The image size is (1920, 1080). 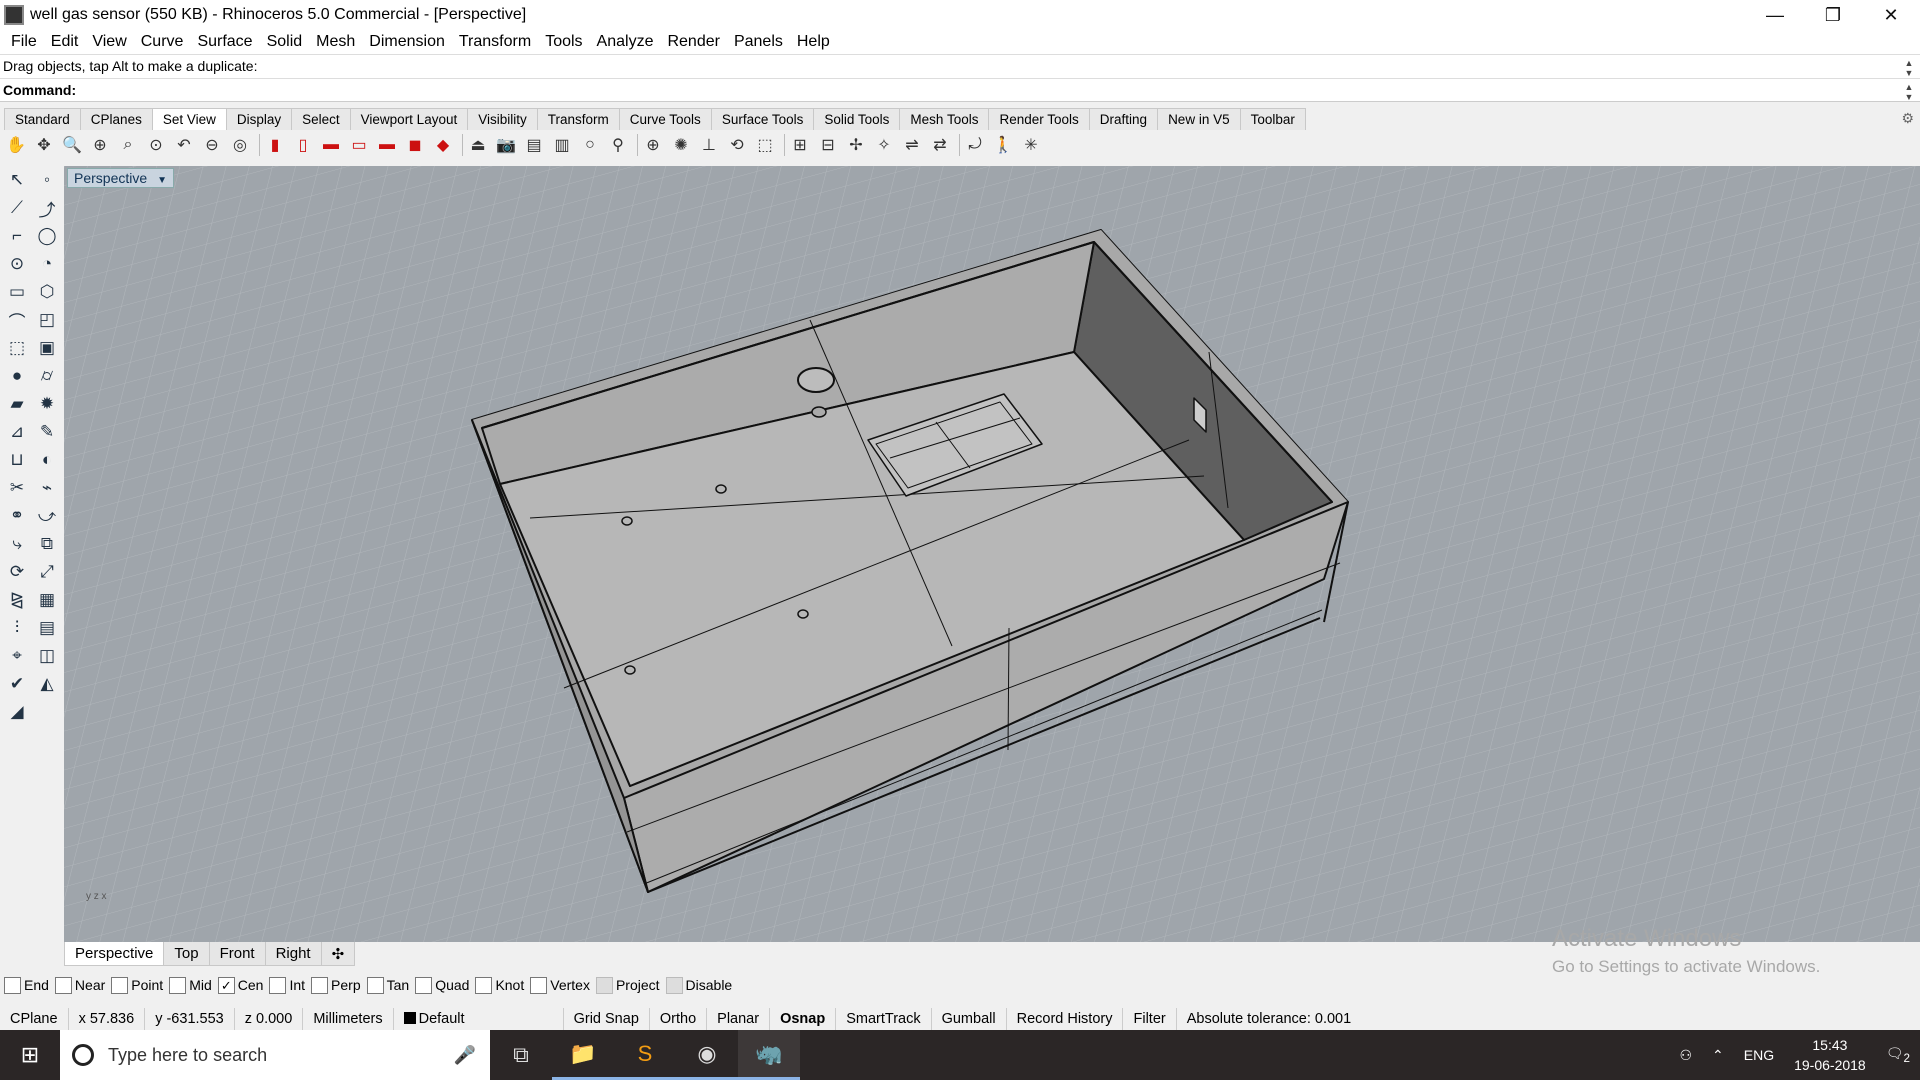 What do you see at coordinates (627, 985) in the screenshot?
I see `osnap-project: Project` at bounding box center [627, 985].